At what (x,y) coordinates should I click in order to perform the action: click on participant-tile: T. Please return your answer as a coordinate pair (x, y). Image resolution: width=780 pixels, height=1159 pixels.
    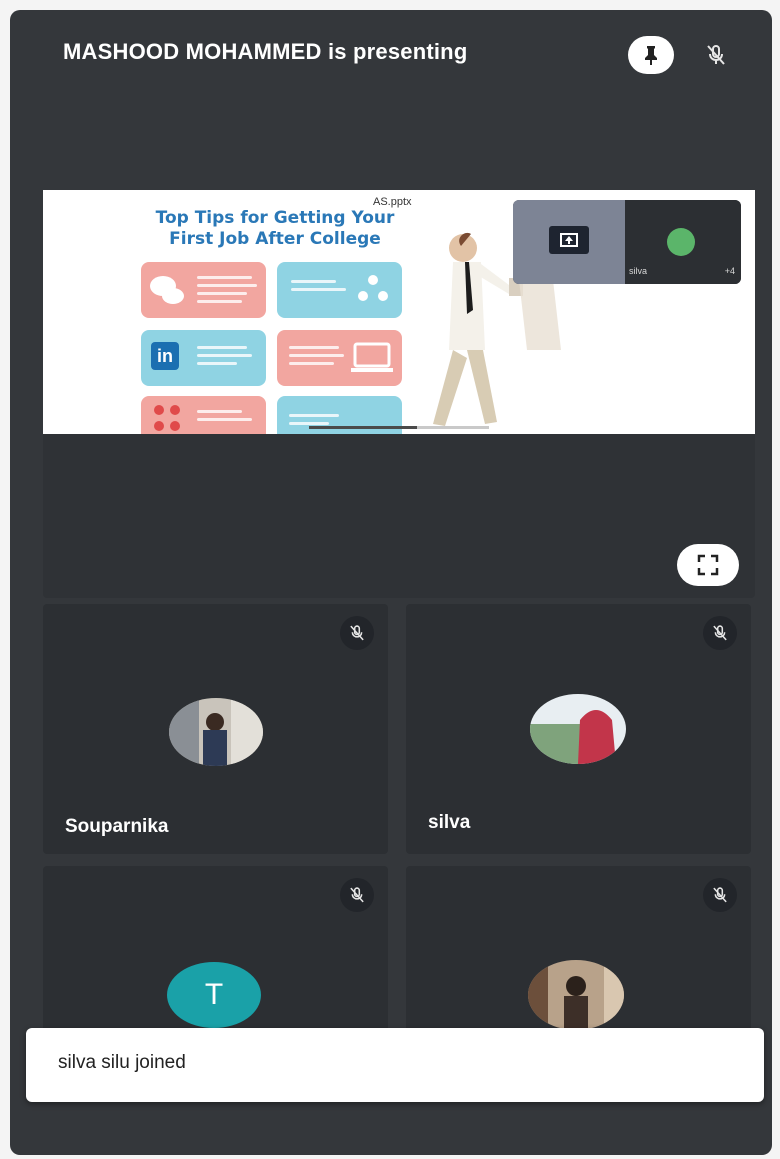
    Looking at the image, I should click on (215, 951).